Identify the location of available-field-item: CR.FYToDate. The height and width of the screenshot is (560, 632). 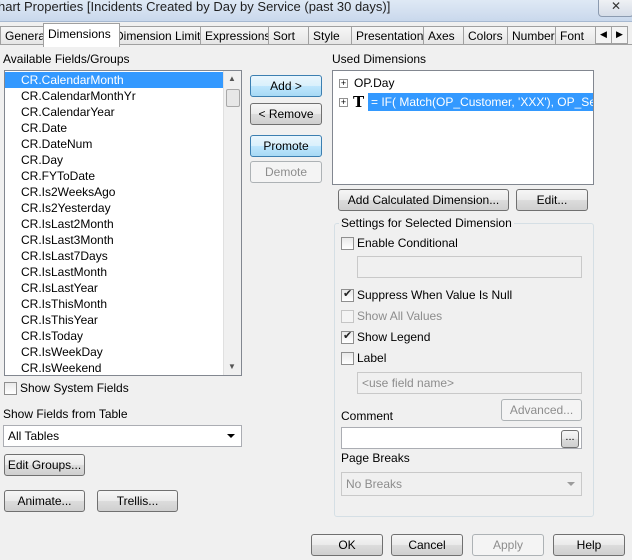
(114, 176).